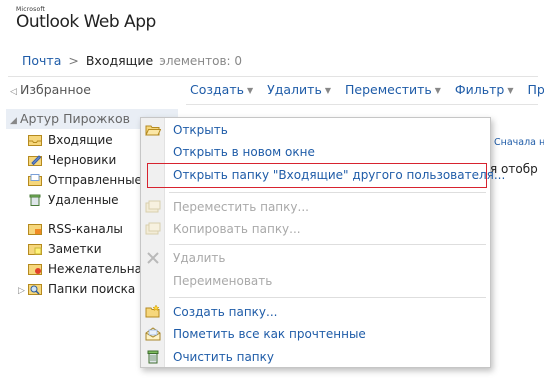 This screenshot has width=544, height=383. I want to click on item-count: элементов: 0, so click(201, 61).